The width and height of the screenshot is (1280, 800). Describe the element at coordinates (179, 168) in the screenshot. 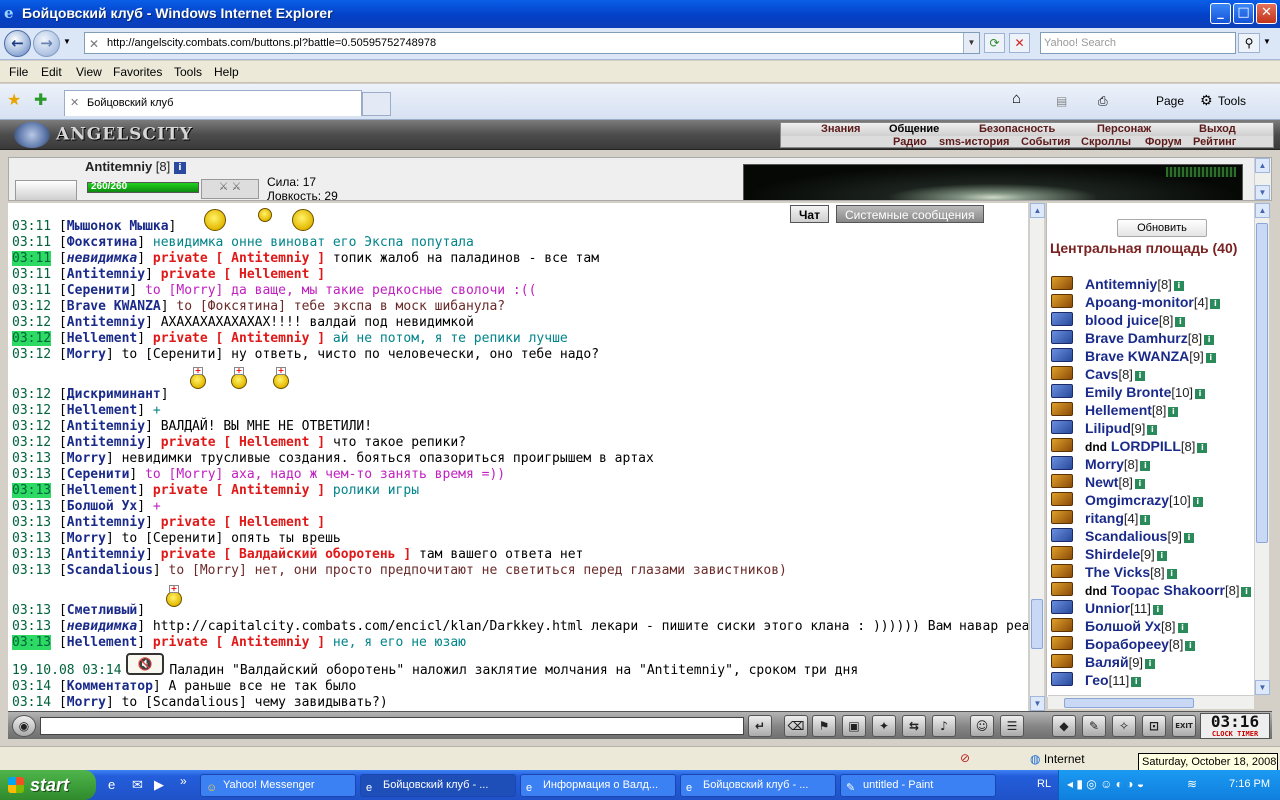

I see `info-icon: i` at that location.